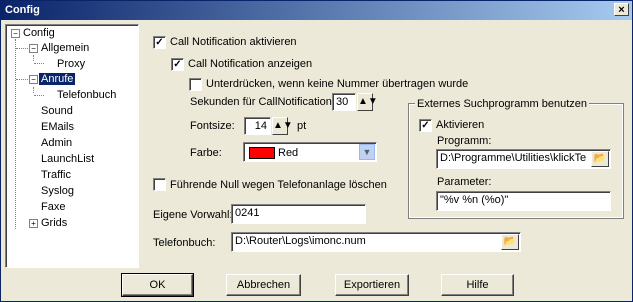  What do you see at coordinates (288, 153) in the screenshot?
I see `color-value: Red` at bounding box center [288, 153].